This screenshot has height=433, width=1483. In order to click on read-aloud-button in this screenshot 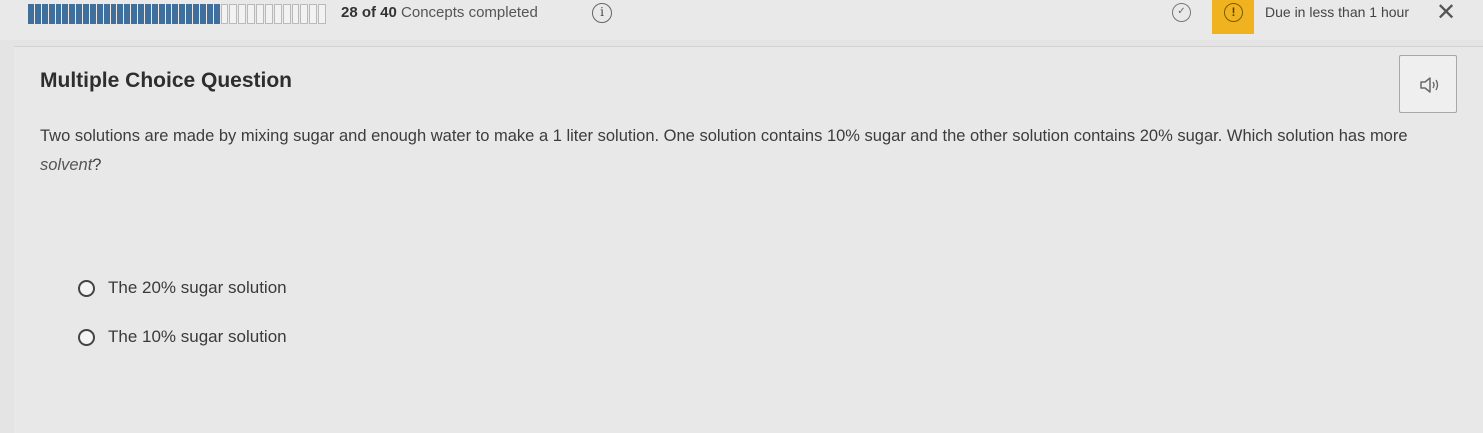, I will do `click(1428, 84)`.